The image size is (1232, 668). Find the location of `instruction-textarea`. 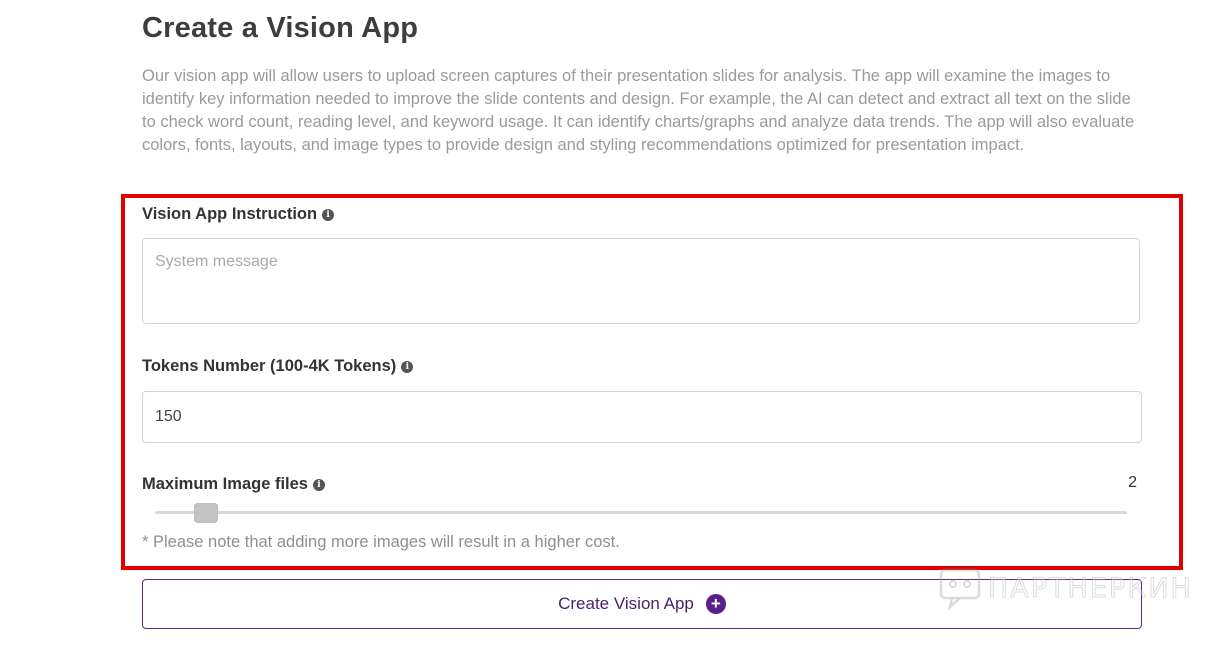

instruction-textarea is located at coordinates (641, 281).